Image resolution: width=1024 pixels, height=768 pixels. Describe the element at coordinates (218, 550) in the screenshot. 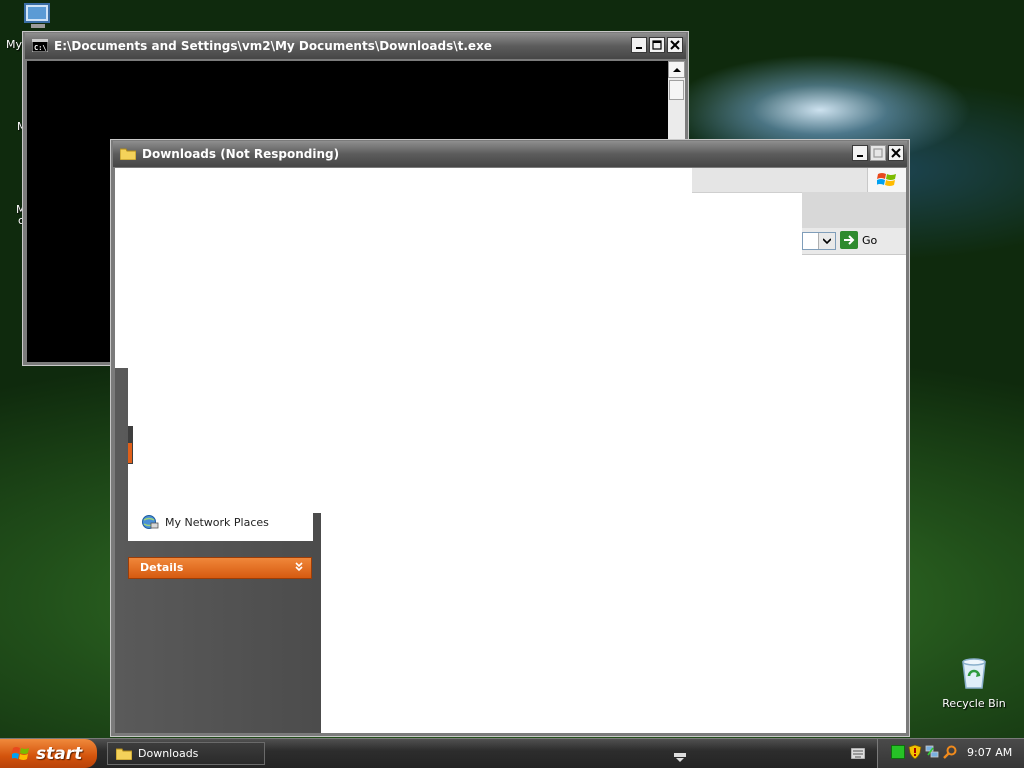

I see `tasks-pane: My Network Places Details` at that location.